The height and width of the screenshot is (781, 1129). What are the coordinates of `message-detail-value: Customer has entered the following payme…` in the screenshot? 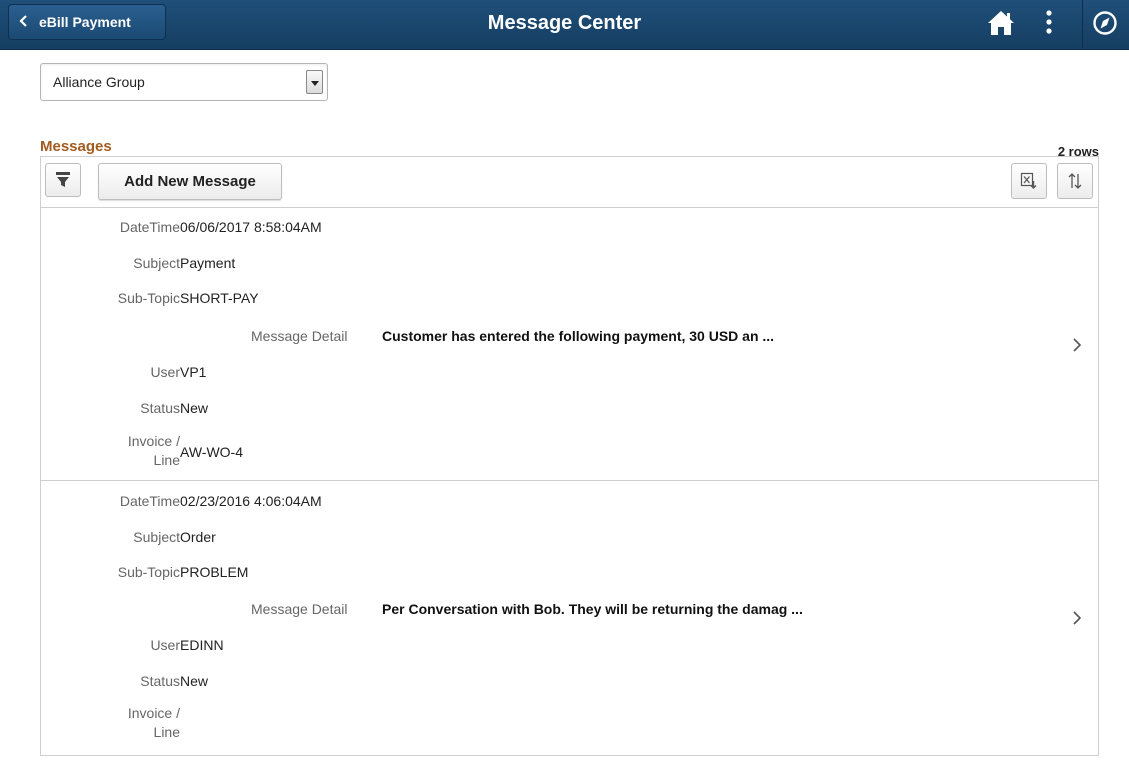 It's located at (578, 336).